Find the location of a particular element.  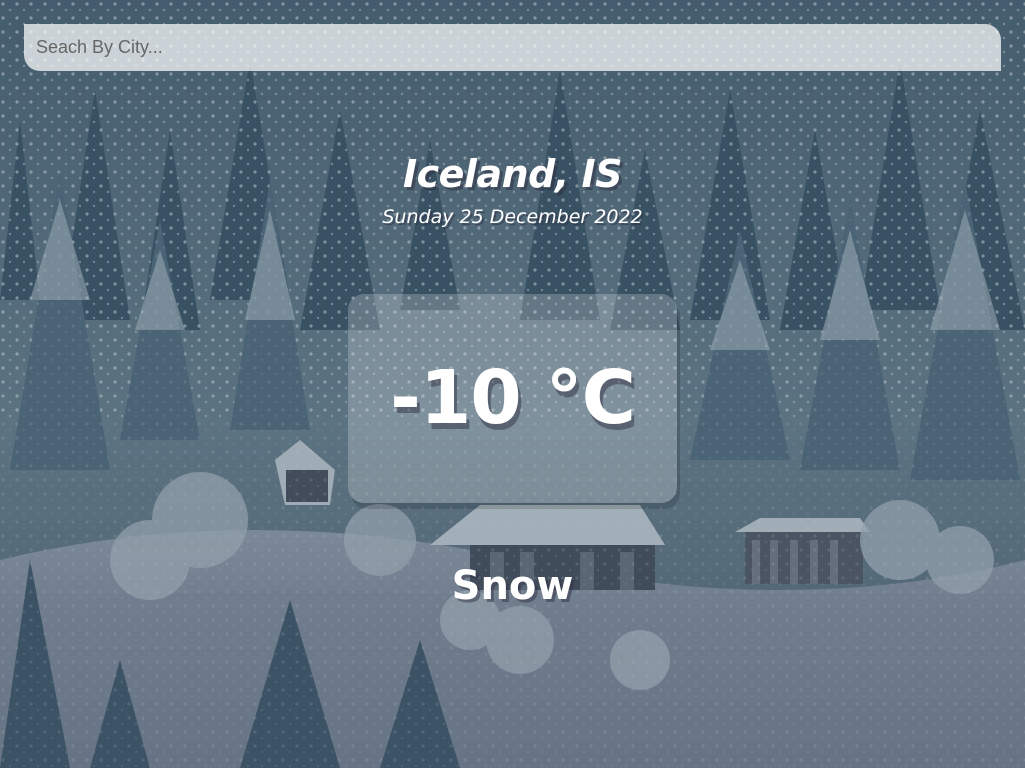

weather-condition: Snow is located at coordinates (512, 586).